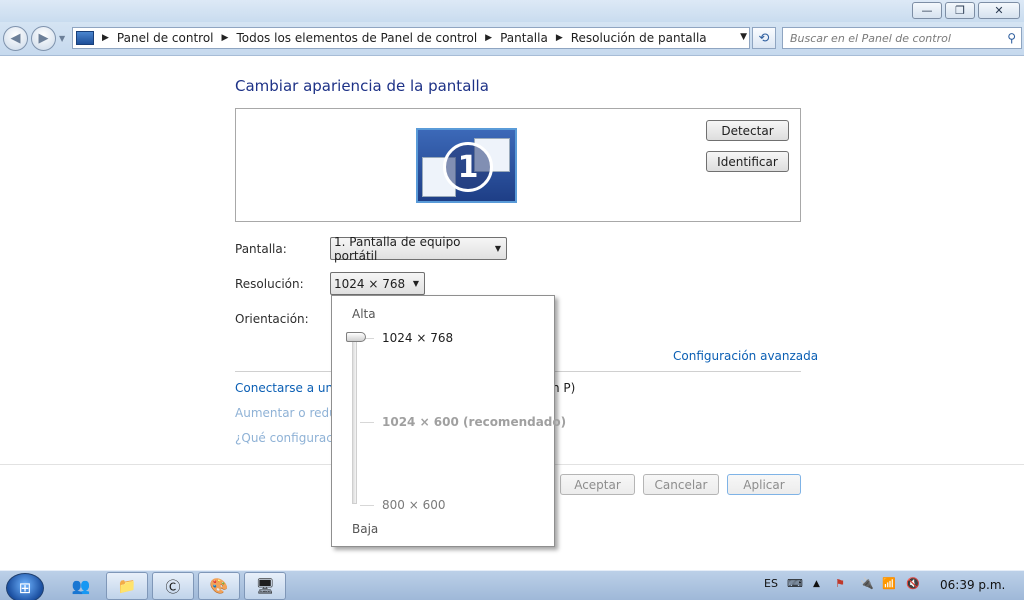  What do you see at coordinates (895, 38) in the screenshot?
I see `search-input` at bounding box center [895, 38].